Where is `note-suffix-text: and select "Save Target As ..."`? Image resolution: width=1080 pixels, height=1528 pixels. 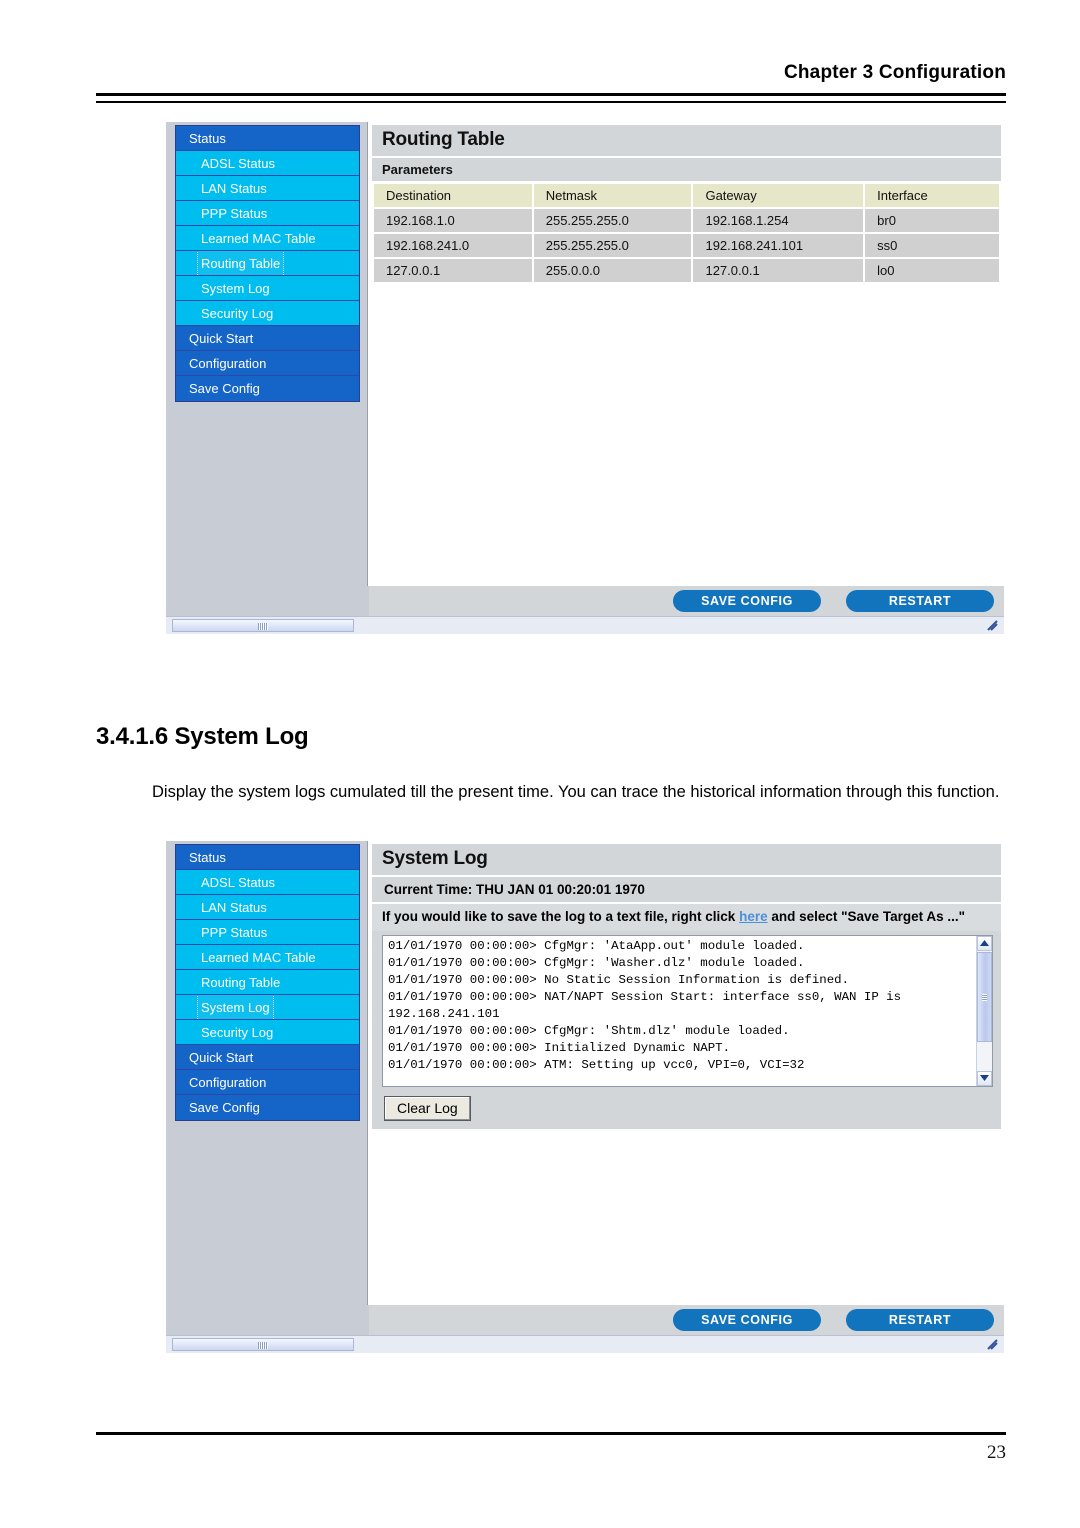 note-suffix-text: and select "Save Target As ..." is located at coordinates (866, 916).